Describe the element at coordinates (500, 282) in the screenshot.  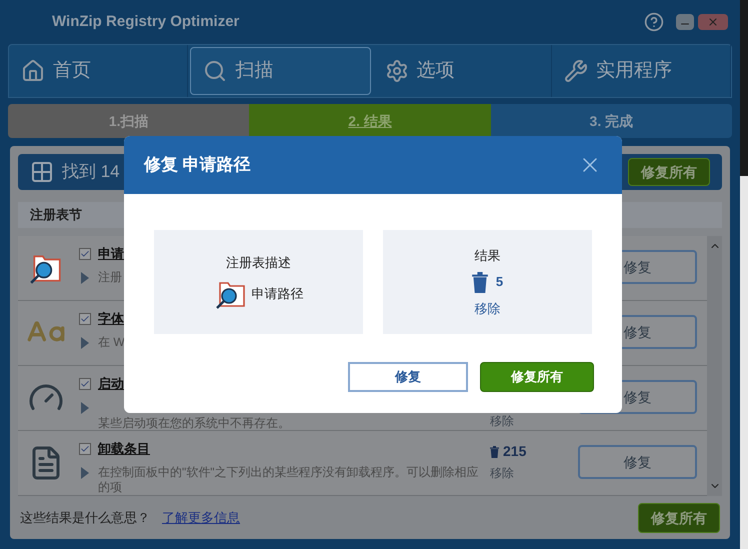
I see `result-count: 5` at that location.